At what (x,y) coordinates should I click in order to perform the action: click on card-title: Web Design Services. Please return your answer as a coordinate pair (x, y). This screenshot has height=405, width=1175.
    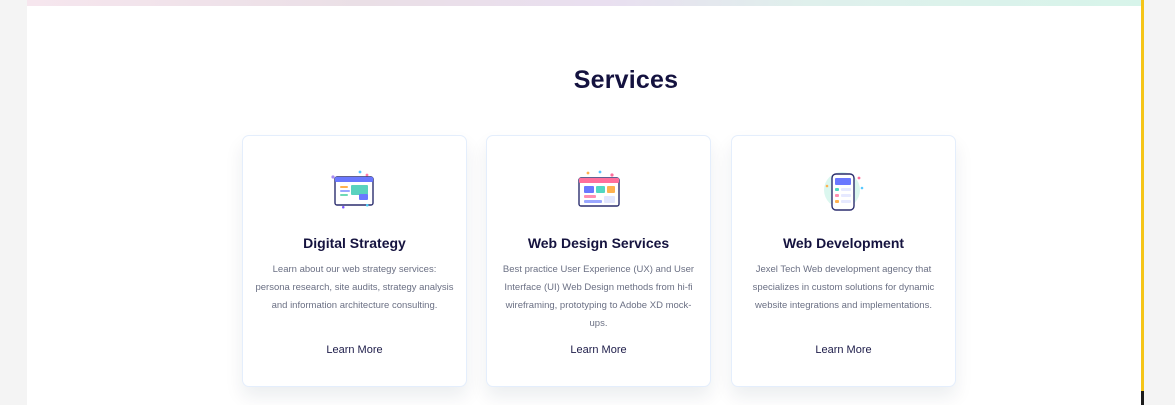
    Looking at the image, I should click on (598, 243).